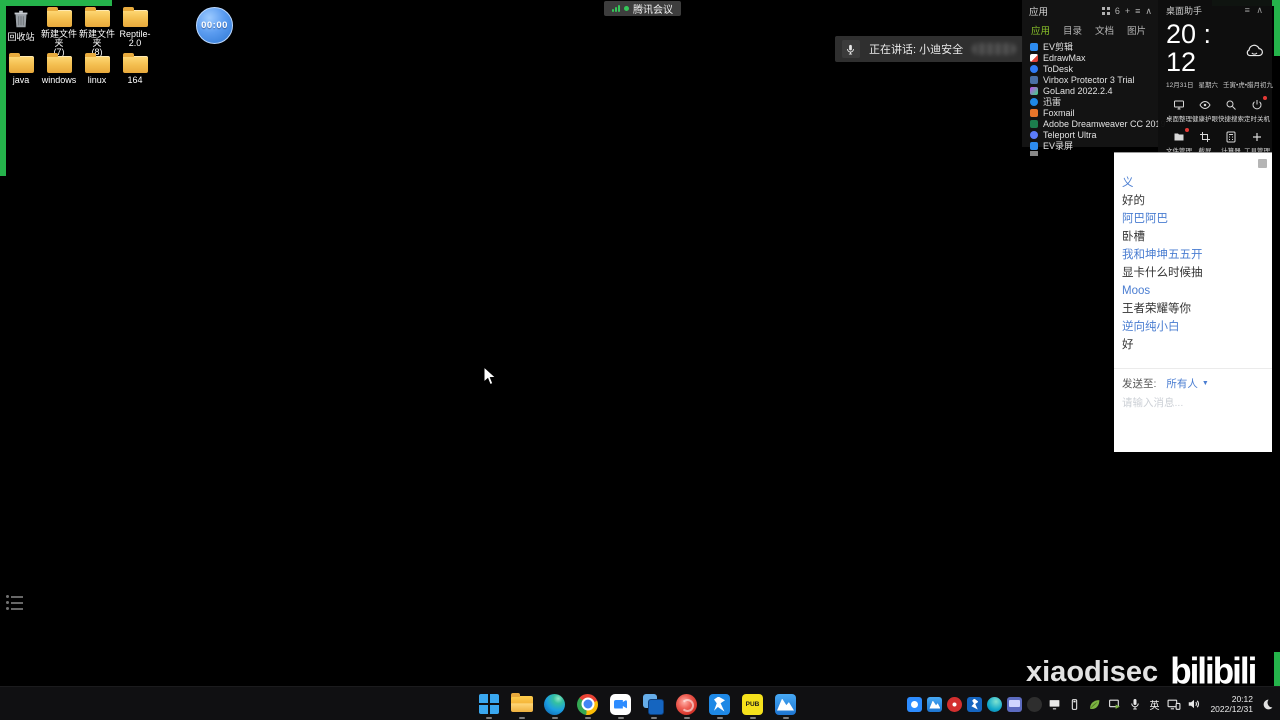 Image resolution: width=1280 pixels, height=720 pixels. I want to click on speaking-indicator-bar: 正在讲话: 小迪安全, so click(929, 49).